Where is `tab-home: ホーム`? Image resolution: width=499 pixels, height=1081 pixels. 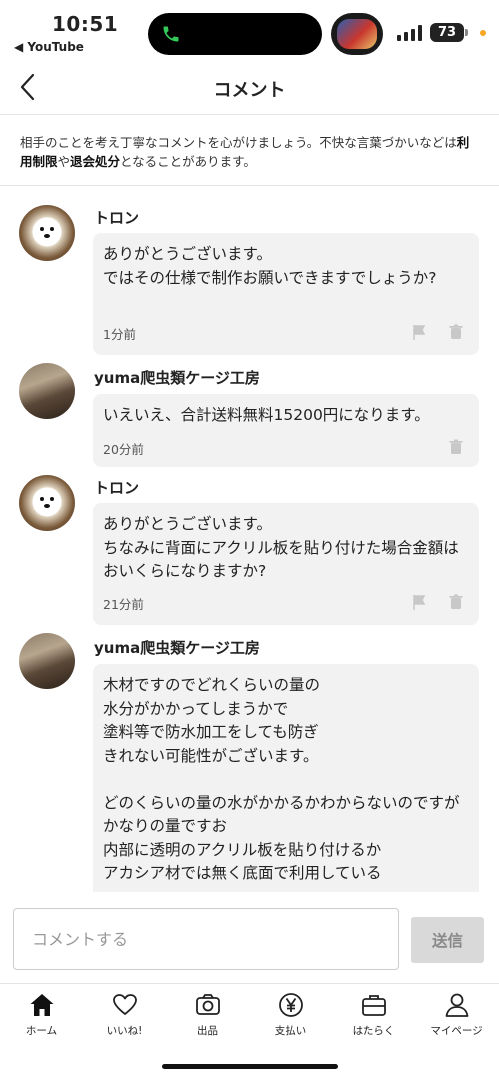
tab-home: ホーム is located at coordinates (41, 1015).